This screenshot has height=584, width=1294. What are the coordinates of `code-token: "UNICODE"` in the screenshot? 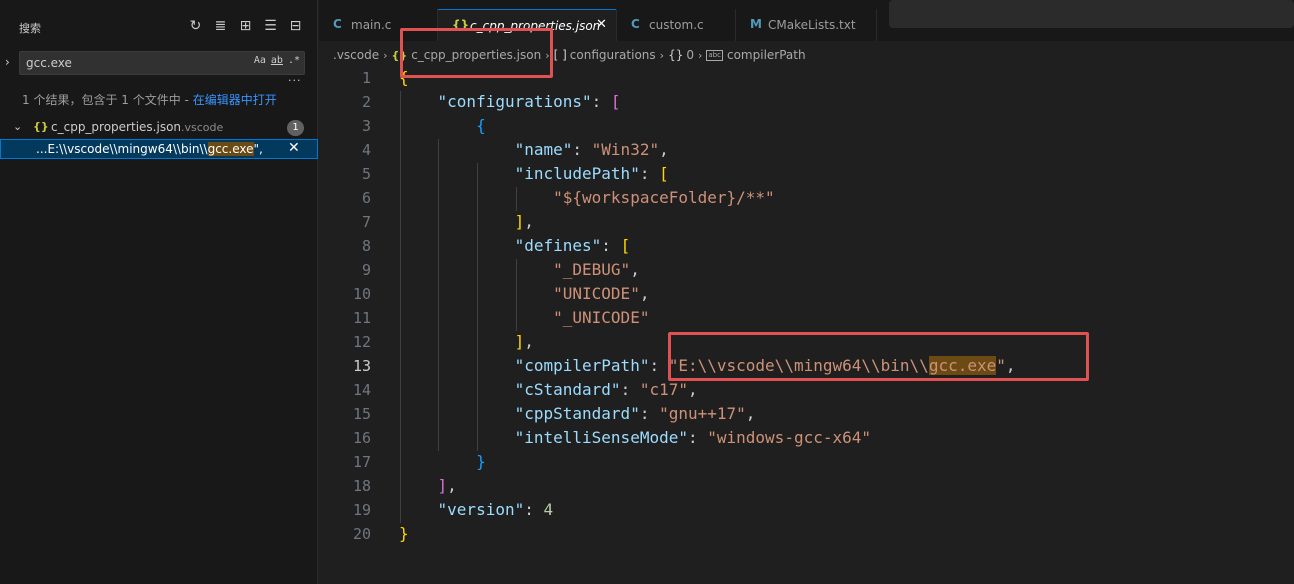 It's located at (596, 293).